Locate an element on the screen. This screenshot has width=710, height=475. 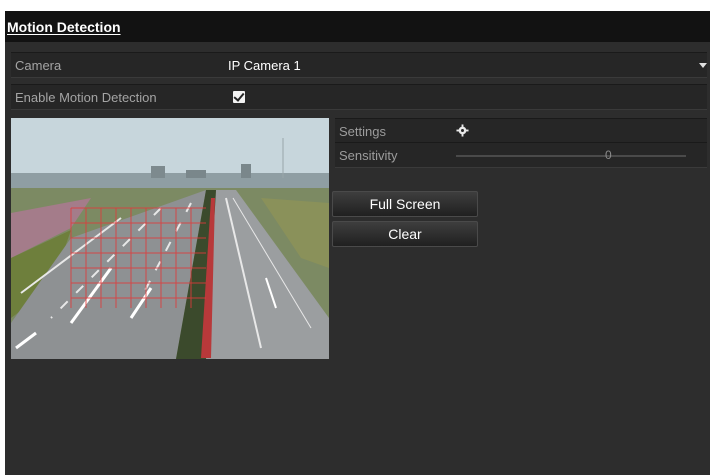
sensitivity-label: Sensitivity is located at coordinates (368, 155).